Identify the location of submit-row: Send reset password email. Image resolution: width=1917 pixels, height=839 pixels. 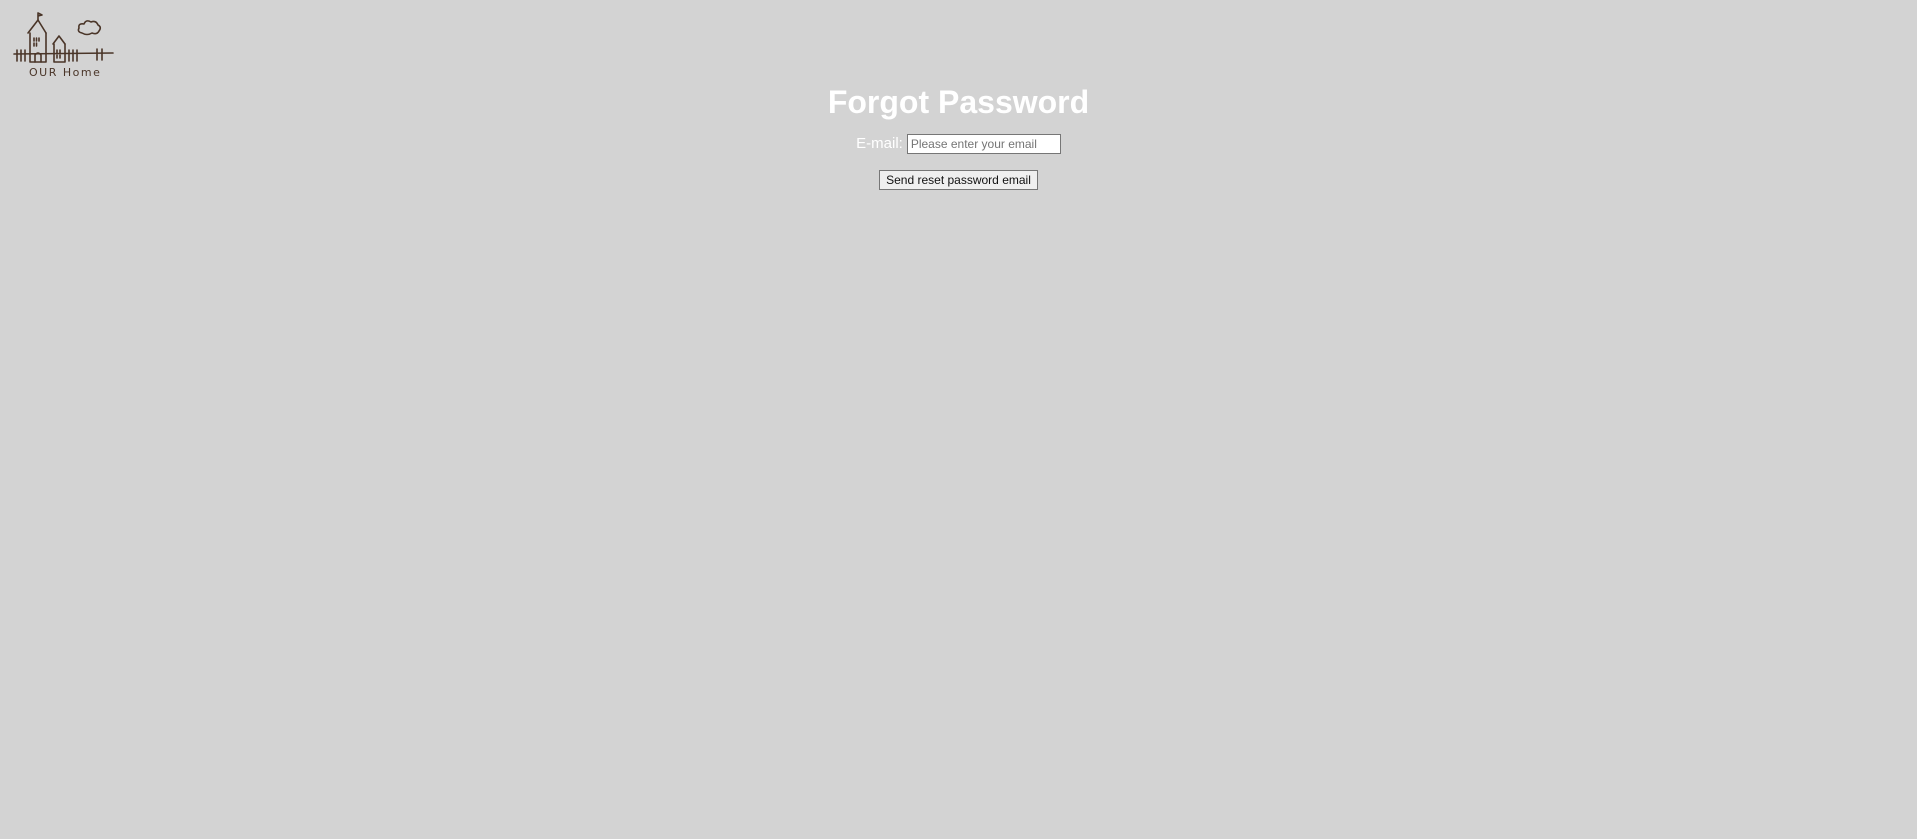
(958, 180).